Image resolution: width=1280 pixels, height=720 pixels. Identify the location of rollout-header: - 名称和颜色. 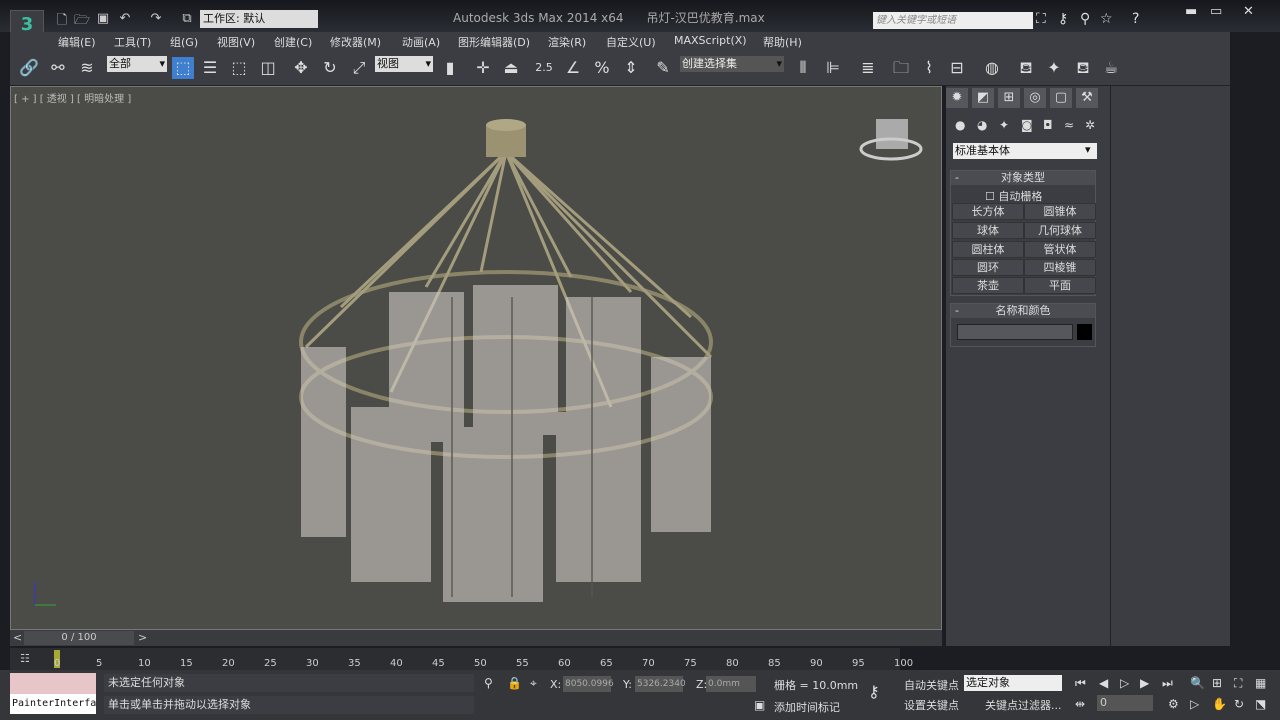
(1023, 311).